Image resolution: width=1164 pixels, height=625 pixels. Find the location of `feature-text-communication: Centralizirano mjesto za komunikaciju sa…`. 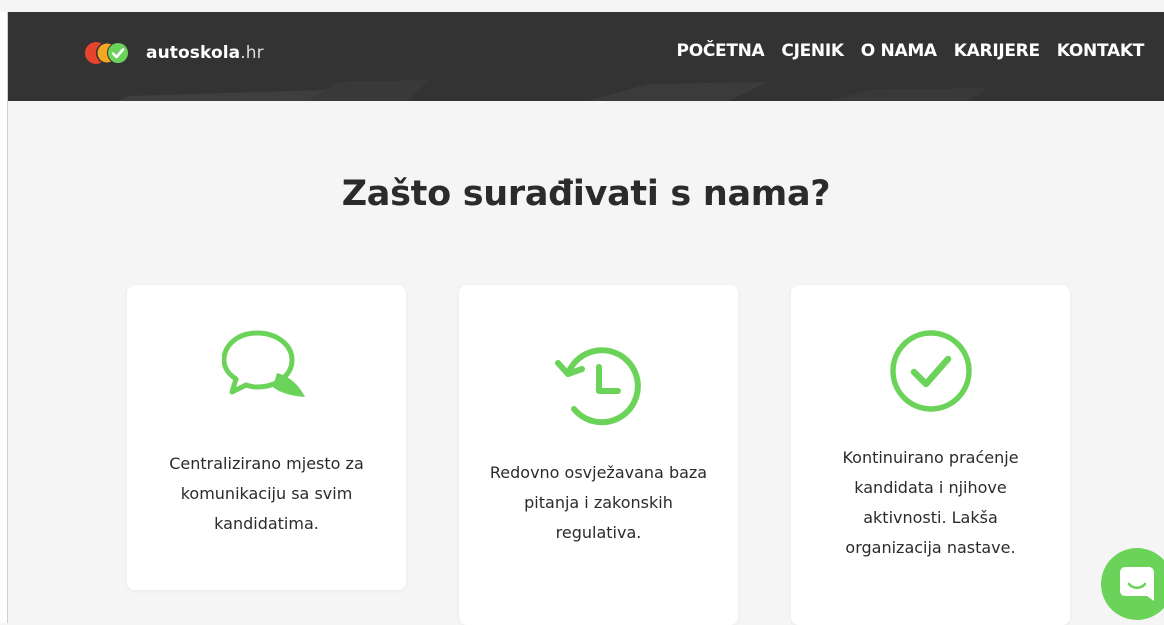

feature-text-communication: Centralizirano mjesto za komunikaciju sa… is located at coordinates (266, 493).